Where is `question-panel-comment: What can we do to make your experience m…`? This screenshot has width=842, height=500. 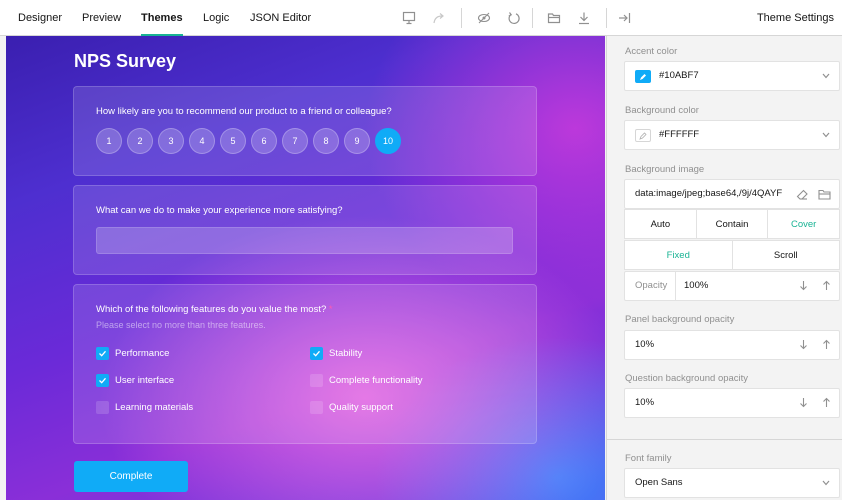 question-panel-comment: What can we do to make your experience m… is located at coordinates (305, 230).